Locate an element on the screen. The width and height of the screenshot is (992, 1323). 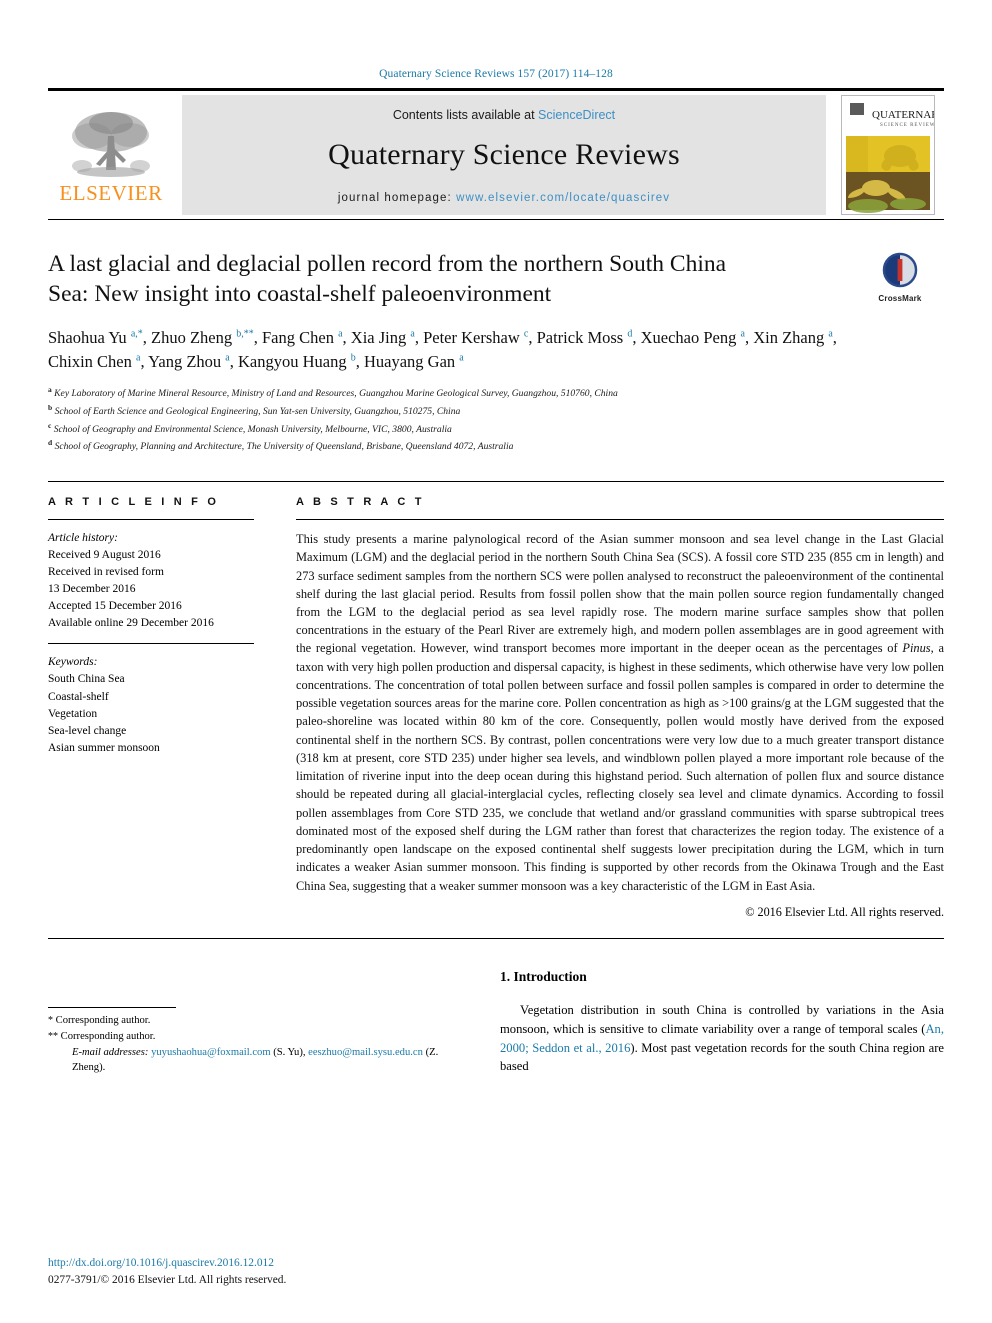
cover-artwork-icon: QUATERNARY SCIENCE REVIEWS is located at coordinates (888, 155).